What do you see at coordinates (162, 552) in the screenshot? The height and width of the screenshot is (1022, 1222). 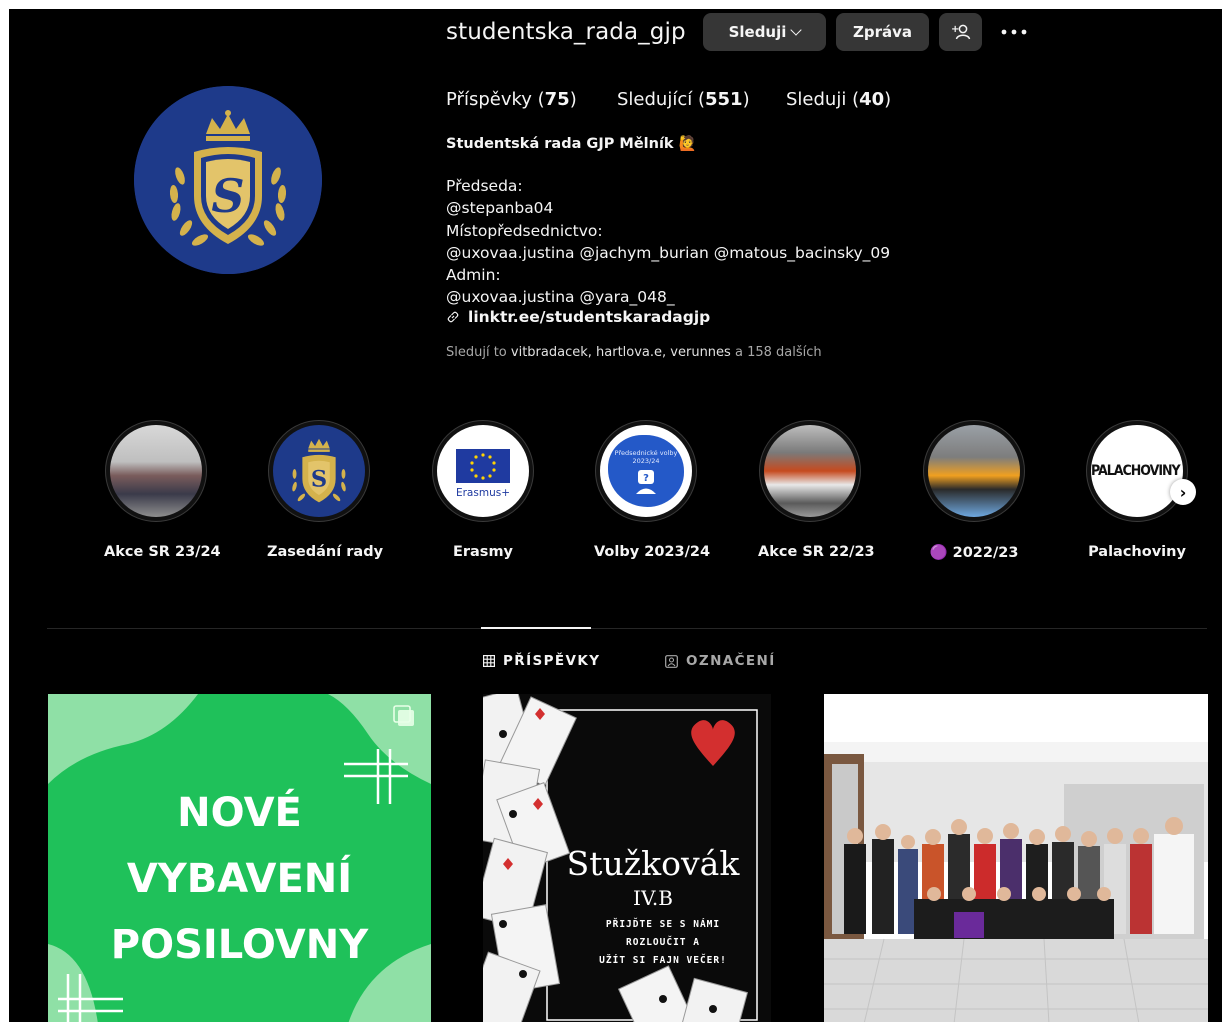 I see `highlight-label: Akce SR 23/24` at bounding box center [162, 552].